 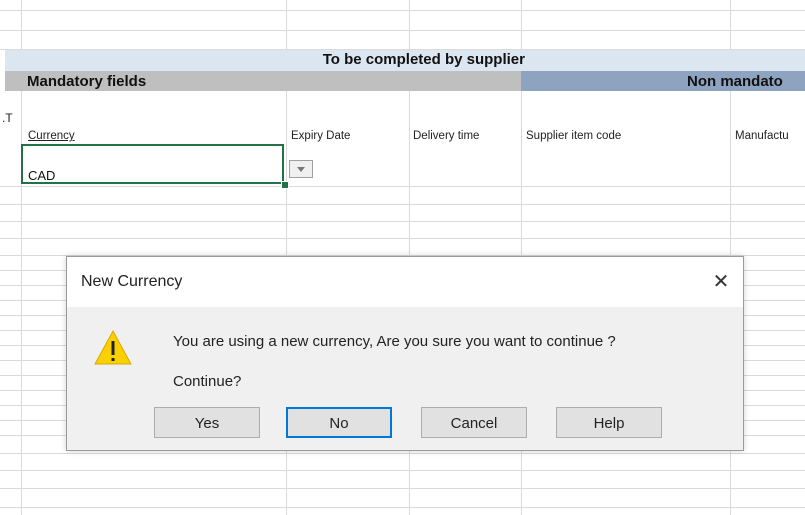 What do you see at coordinates (663, 81) in the screenshot?
I see `non-mandatory-band: Non mandato` at bounding box center [663, 81].